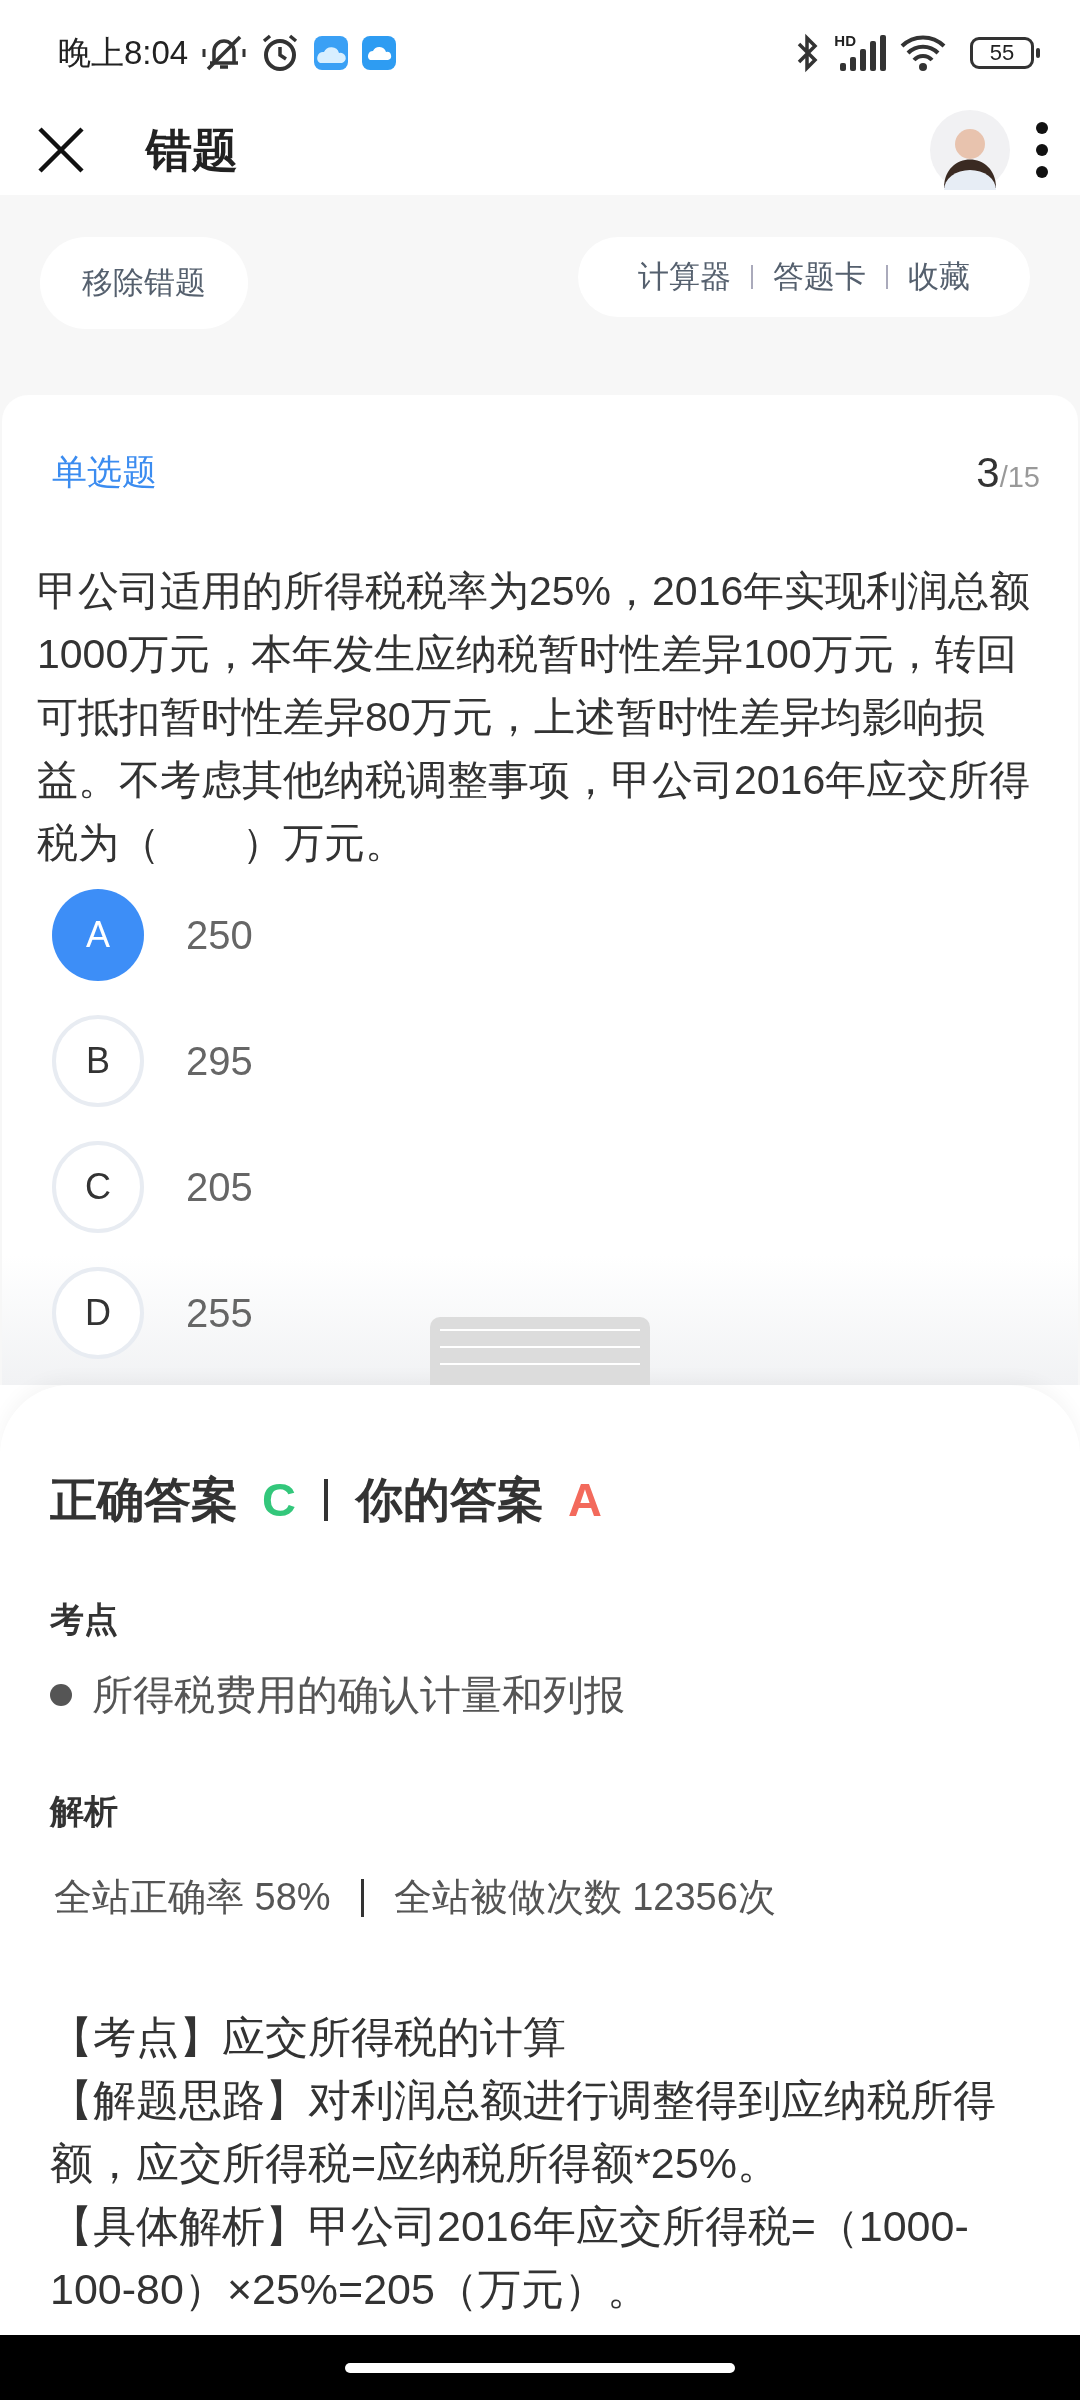  I want to click on option-letter: C, so click(98, 1187).